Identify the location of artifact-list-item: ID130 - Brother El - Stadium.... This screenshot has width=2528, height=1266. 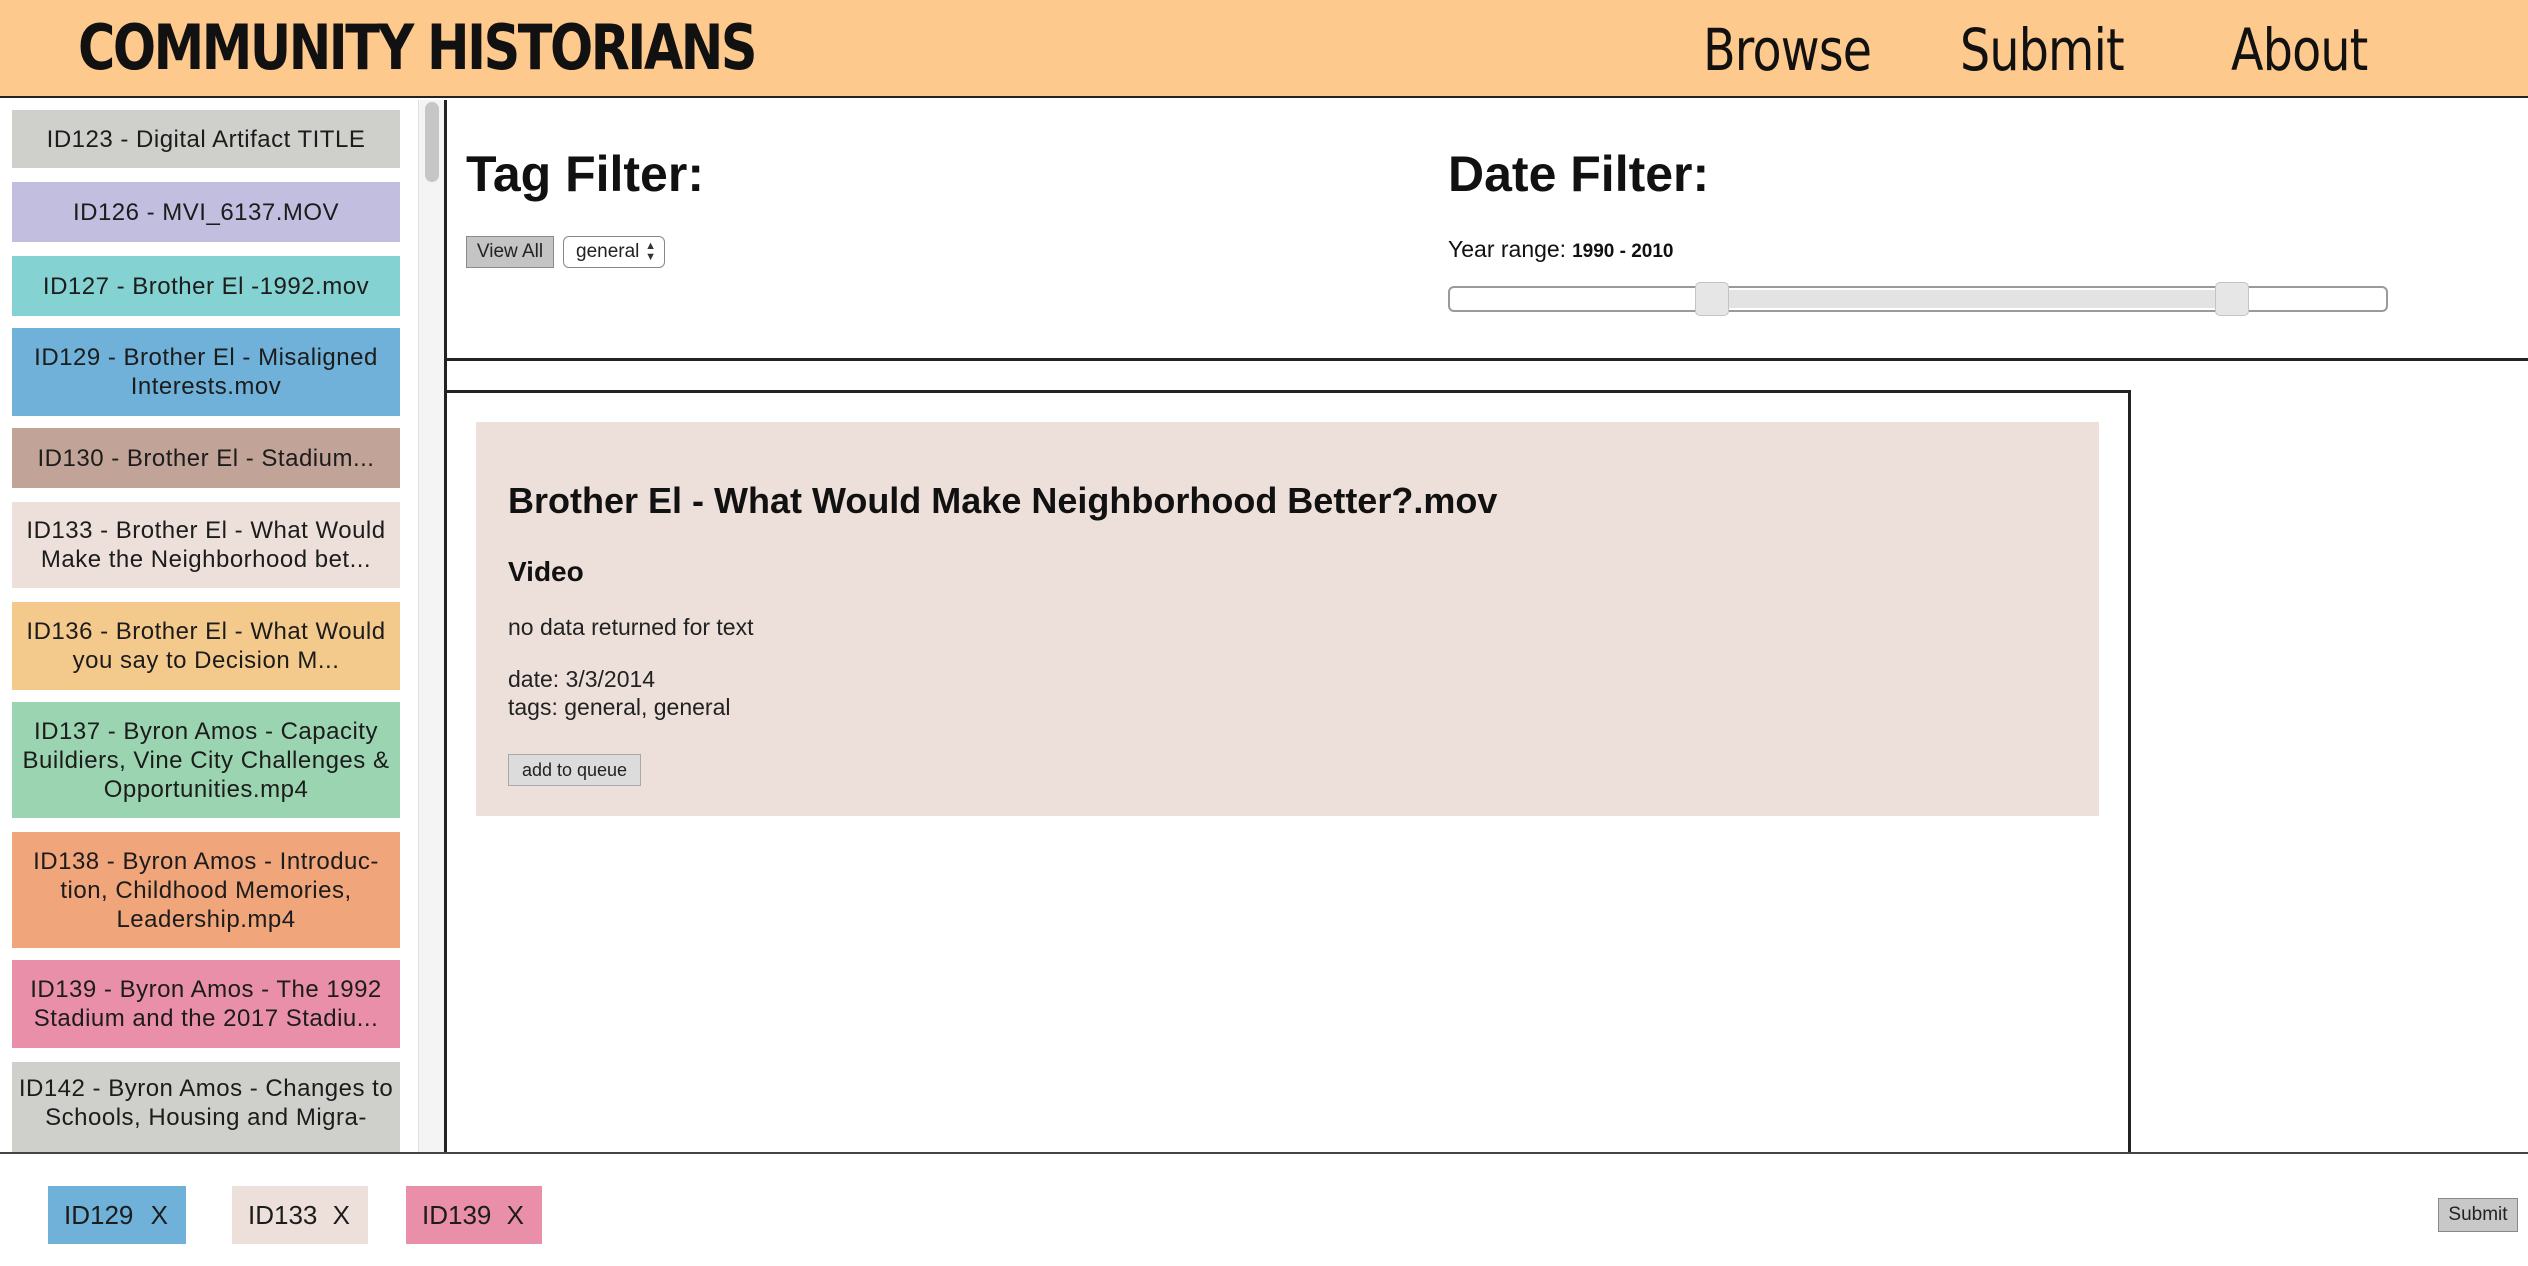
(206, 458).